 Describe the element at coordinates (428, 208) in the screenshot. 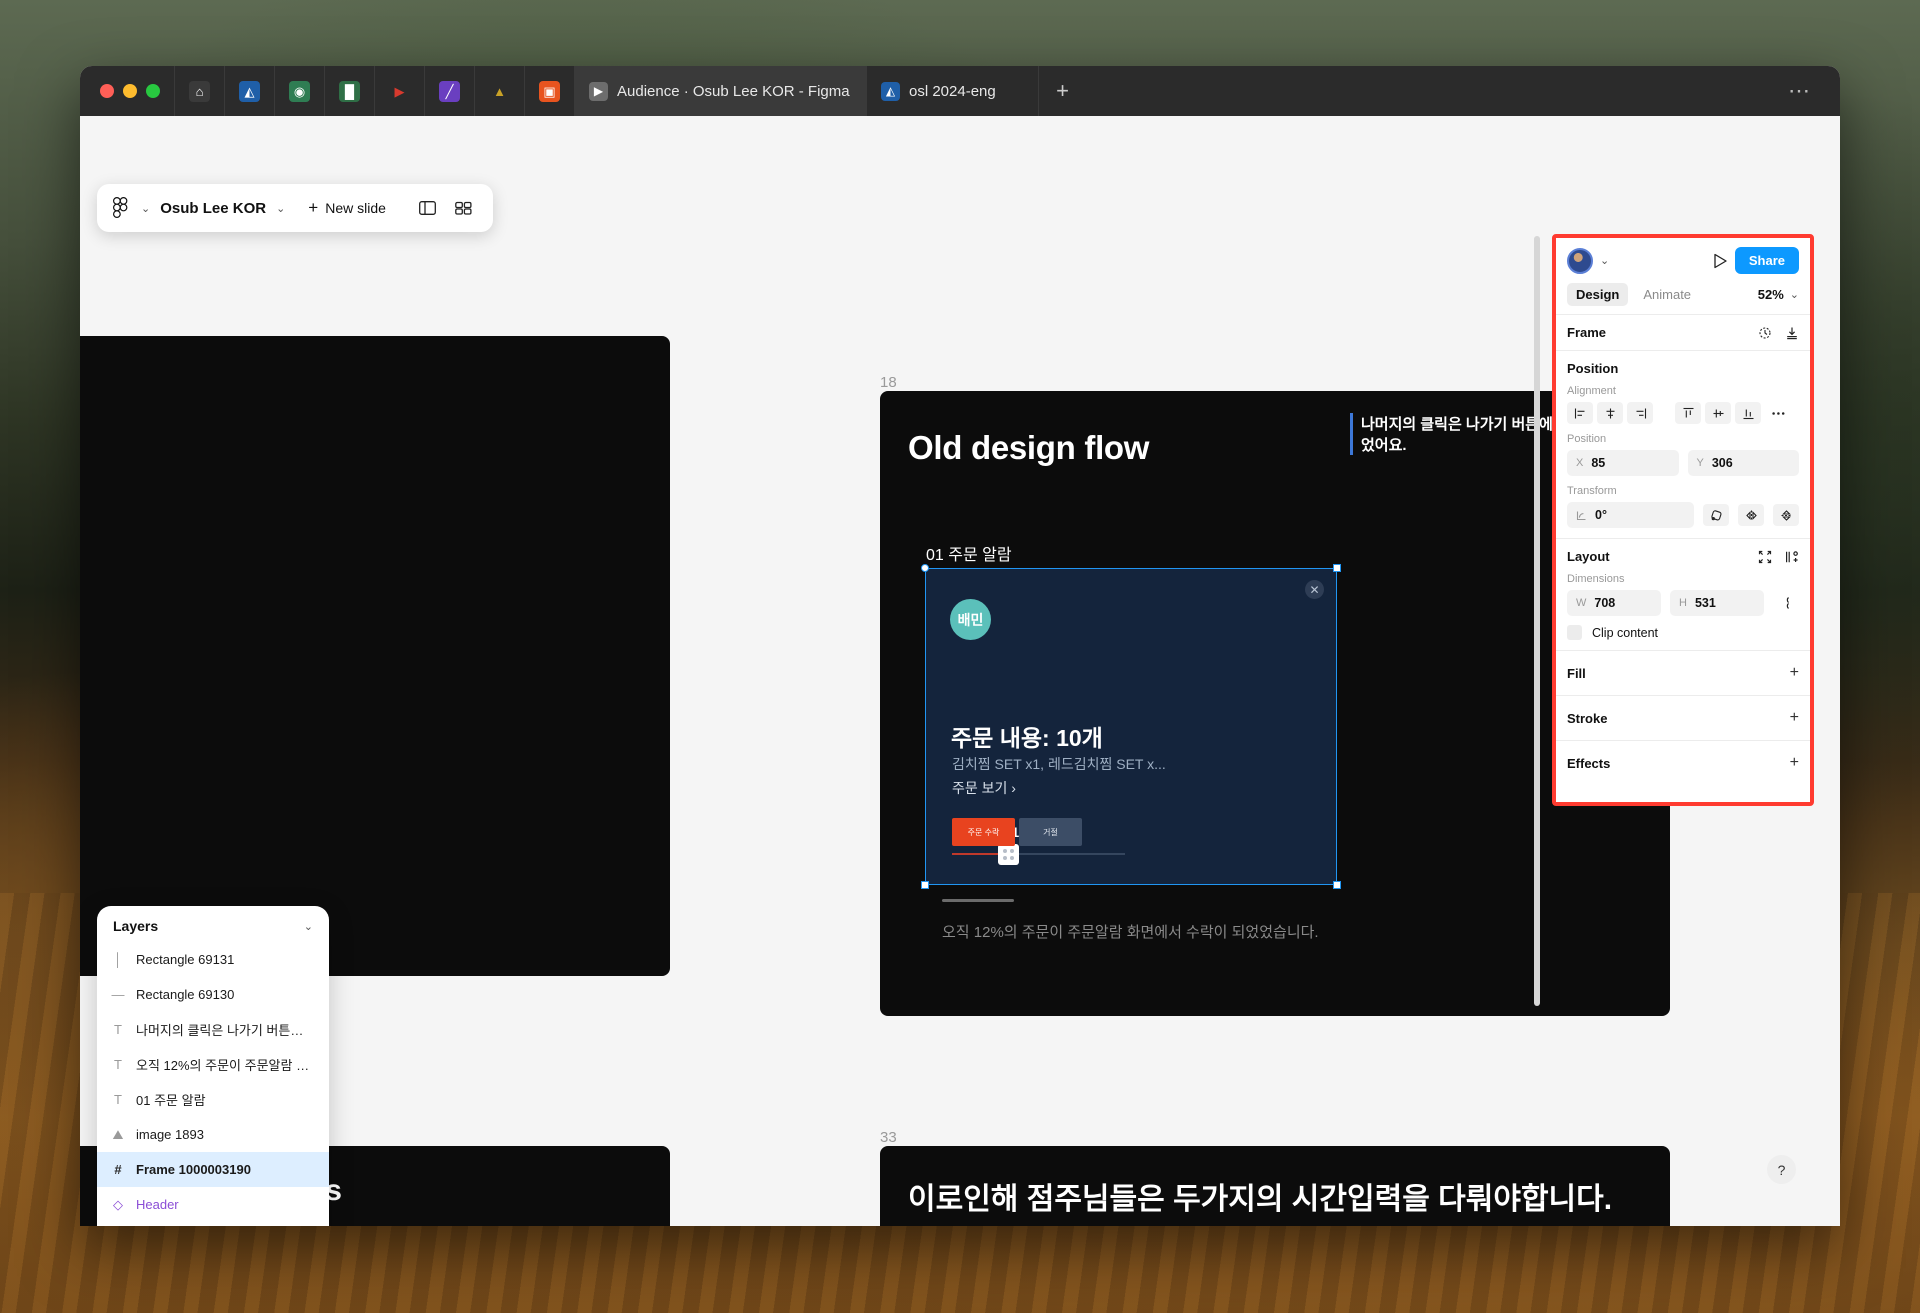

I see `single-slide-view-icon` at that location.